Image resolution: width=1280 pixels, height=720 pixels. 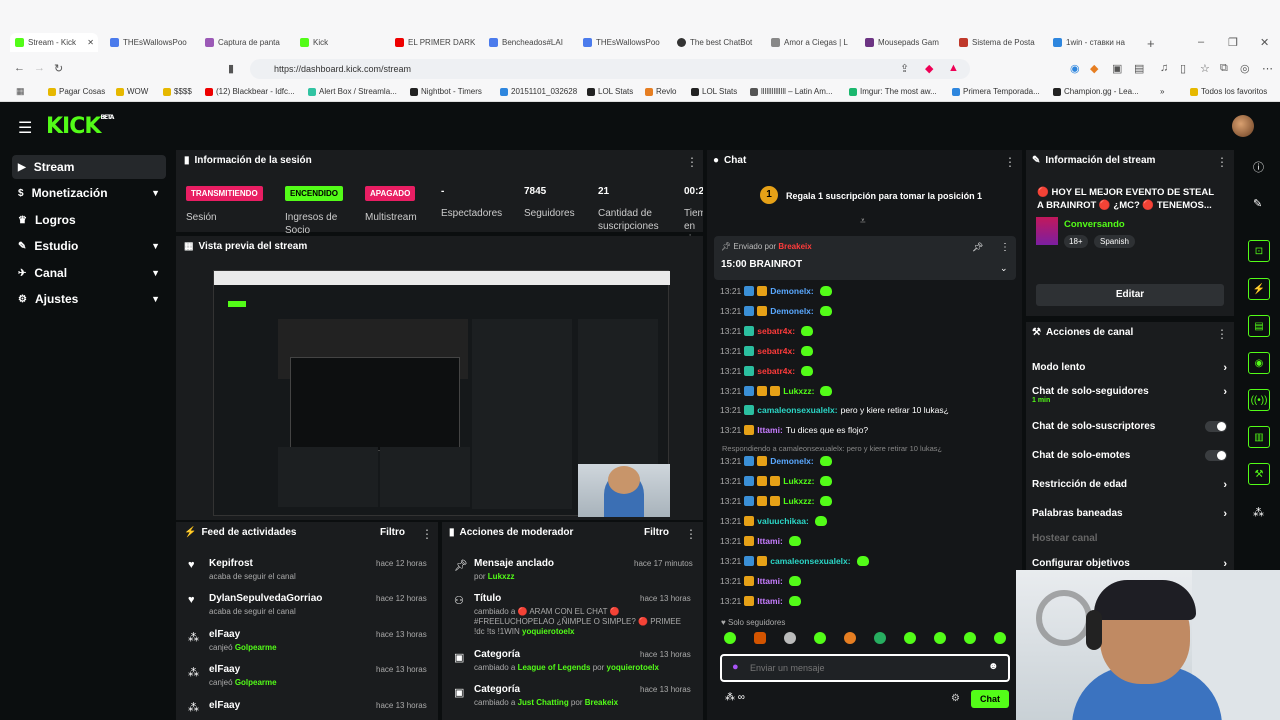 I want to click on chat-message: 13:21 camaleonsexualelx:, so click(x=794, y=561).